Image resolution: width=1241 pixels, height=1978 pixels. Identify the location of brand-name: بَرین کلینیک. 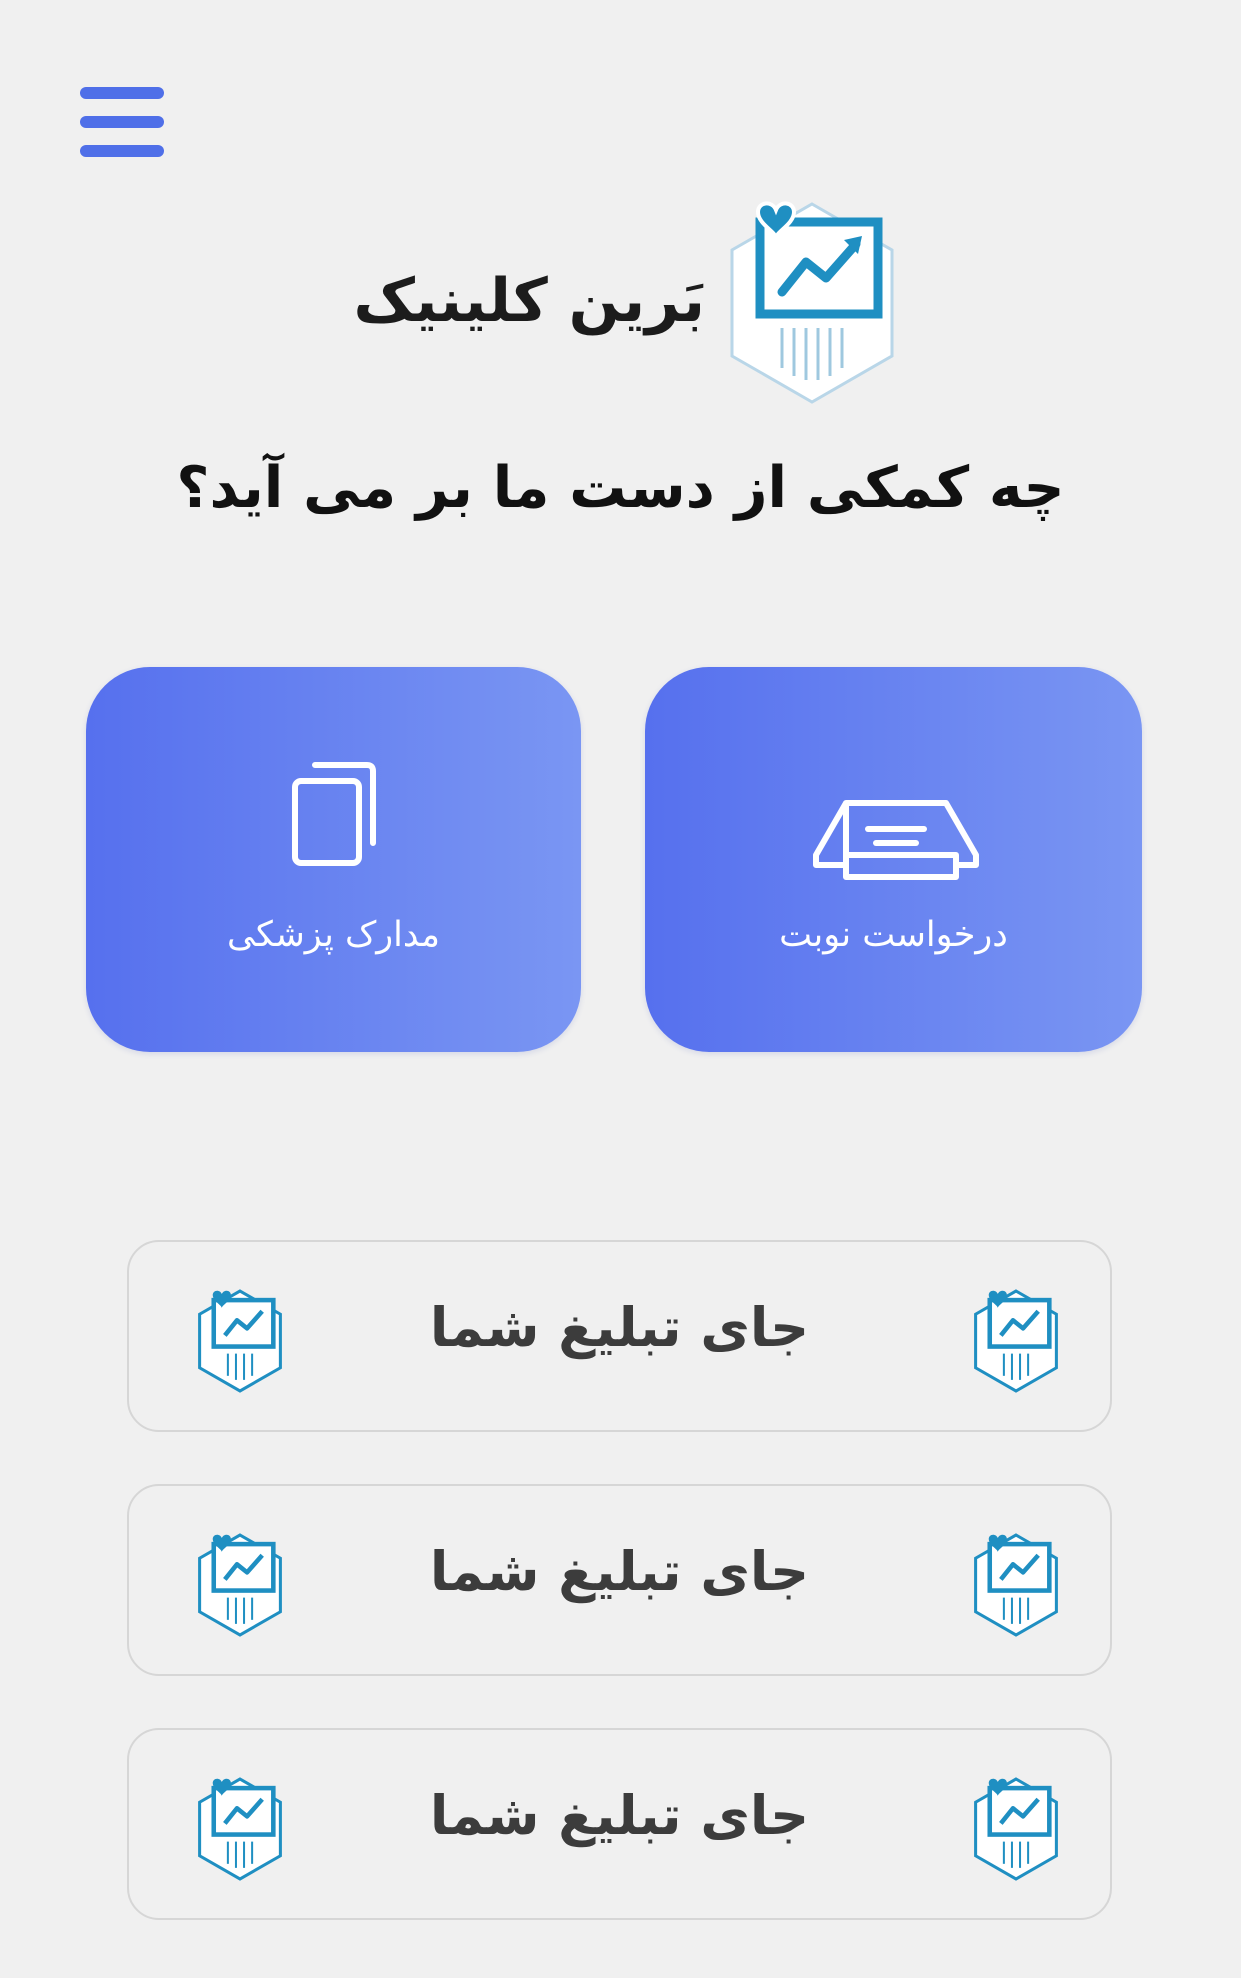
(529, 301).